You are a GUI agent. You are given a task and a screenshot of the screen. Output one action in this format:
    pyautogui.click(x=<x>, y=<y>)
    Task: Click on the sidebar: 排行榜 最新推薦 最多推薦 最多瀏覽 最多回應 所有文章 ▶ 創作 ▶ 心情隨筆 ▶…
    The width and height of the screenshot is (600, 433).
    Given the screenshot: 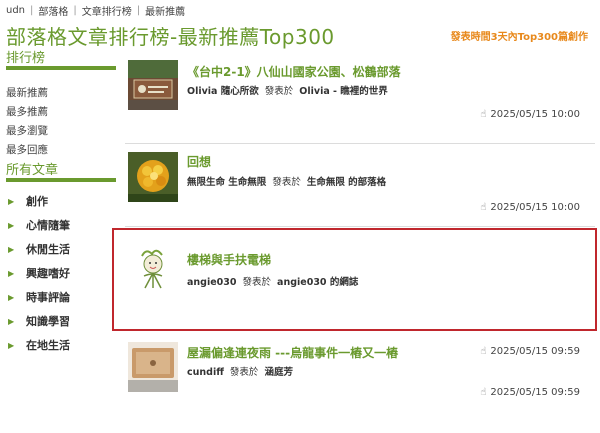 What is the action you would take?
    pyautogui.click(x=61, y=203)
    